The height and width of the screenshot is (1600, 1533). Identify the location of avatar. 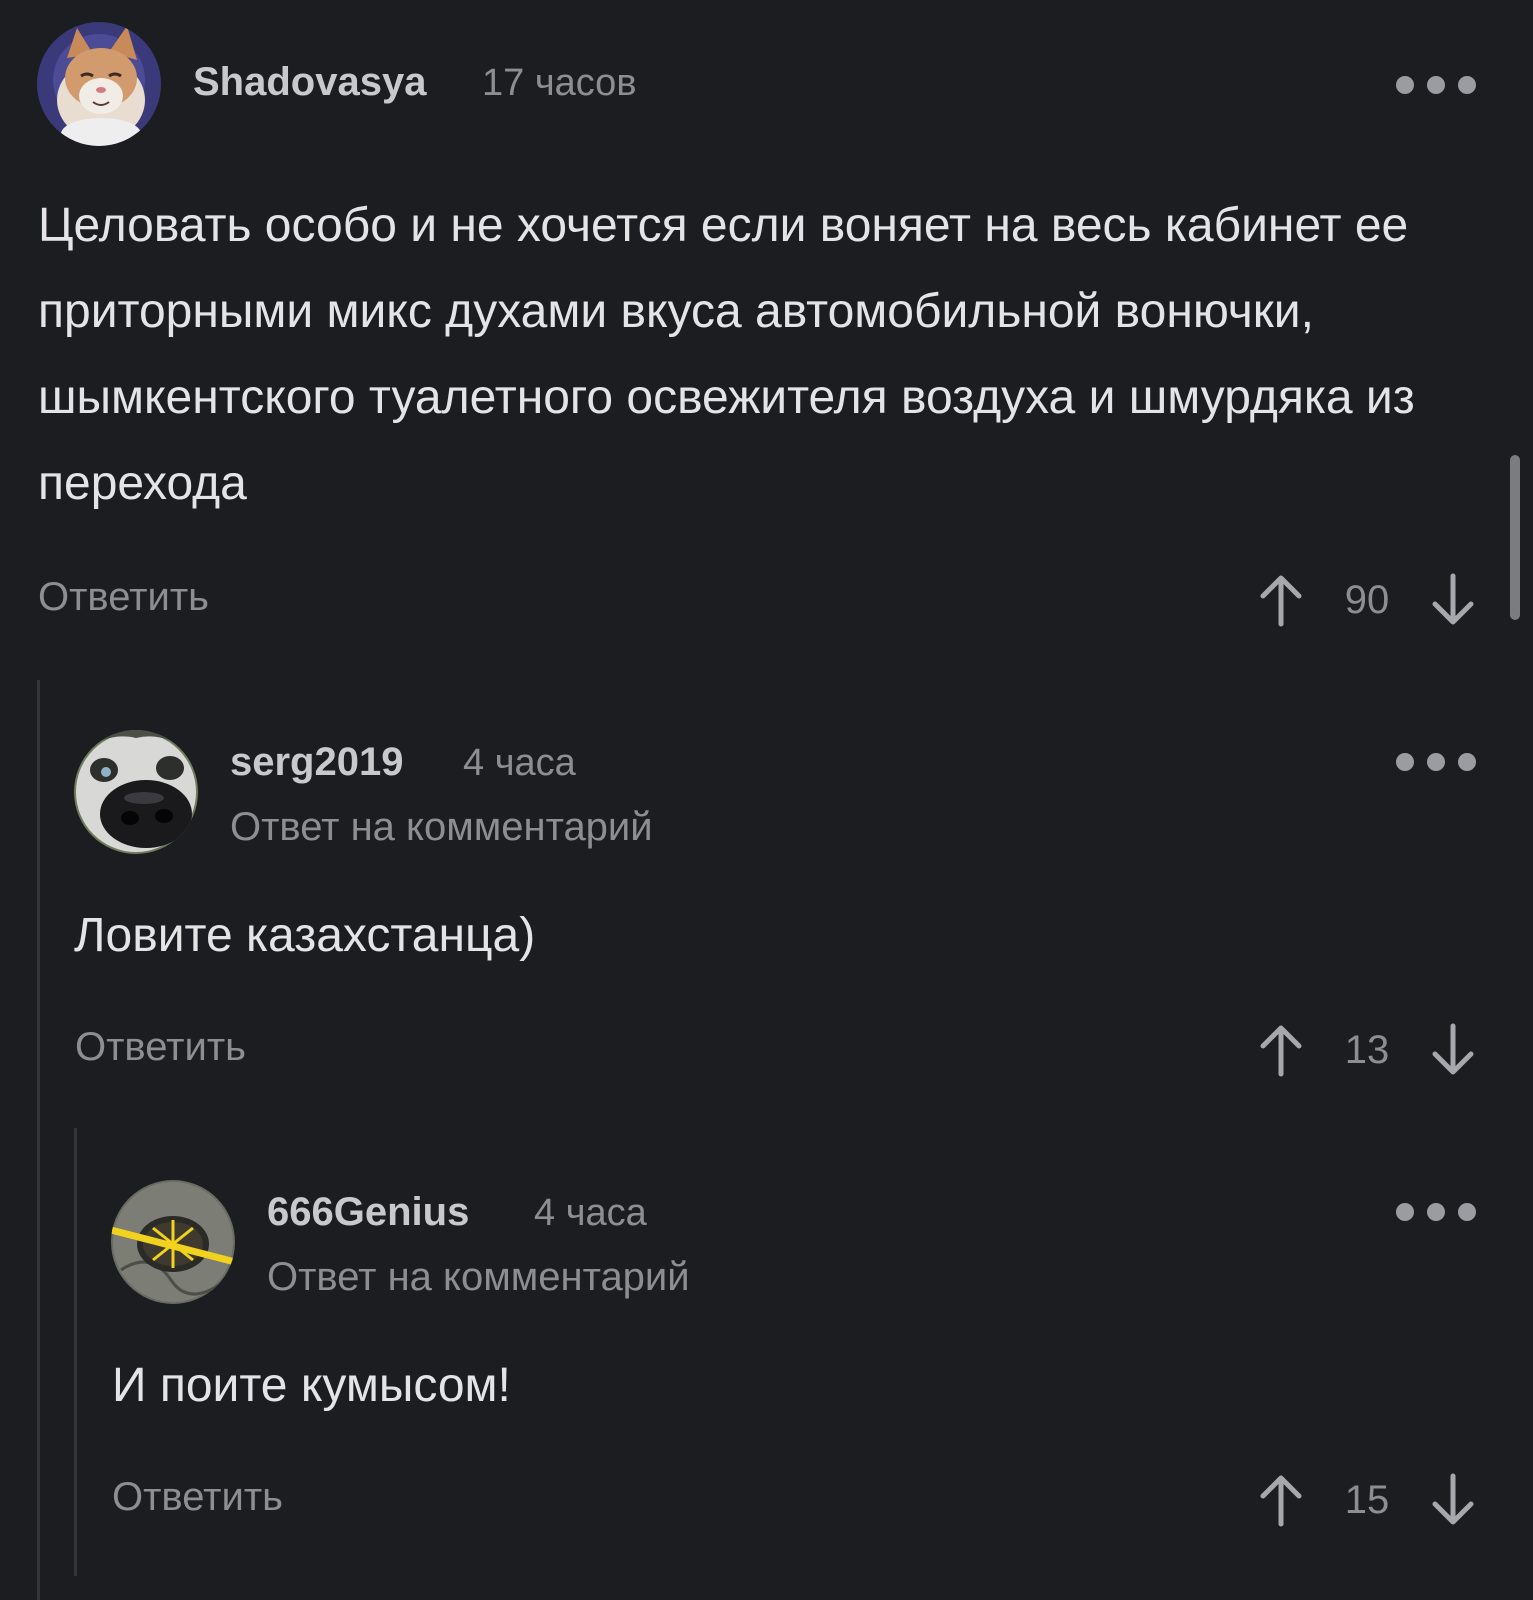
(173, 1242).